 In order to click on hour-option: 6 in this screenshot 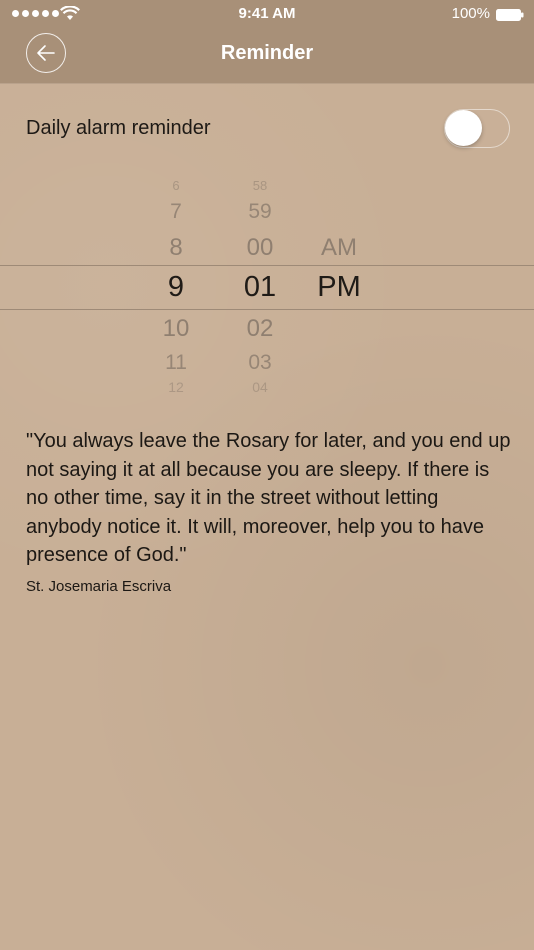, I will do `click(176, 185)`.